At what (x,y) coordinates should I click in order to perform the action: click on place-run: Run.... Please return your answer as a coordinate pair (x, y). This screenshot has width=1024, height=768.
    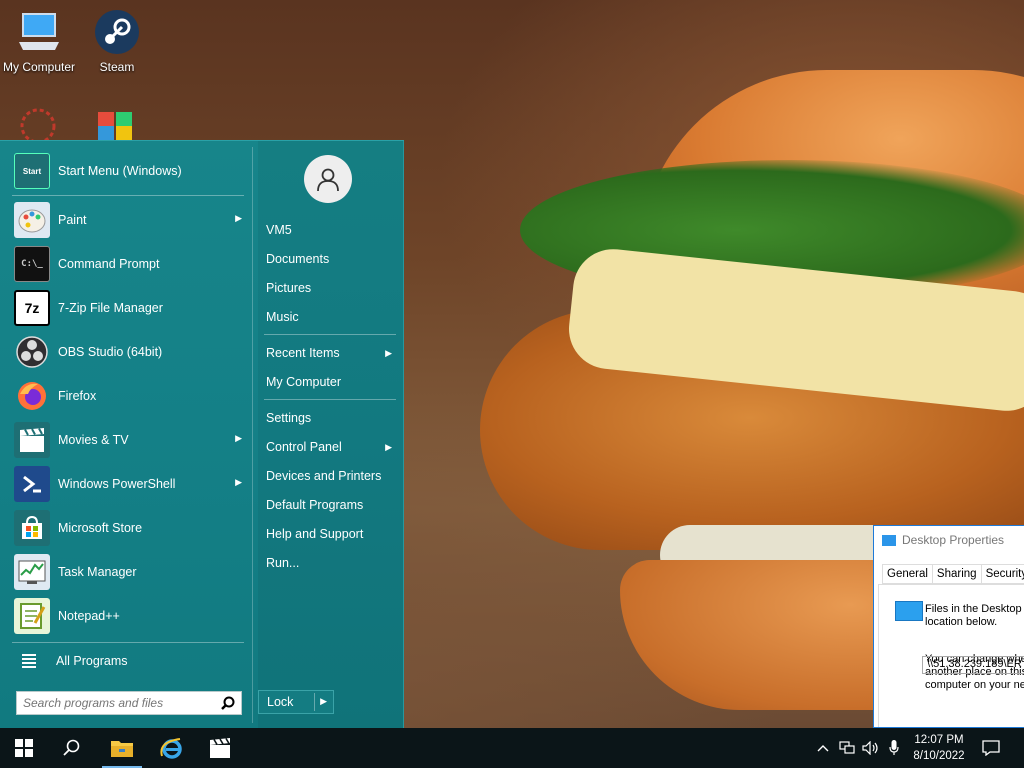
    Looking at the image, I should click on (331, 563).